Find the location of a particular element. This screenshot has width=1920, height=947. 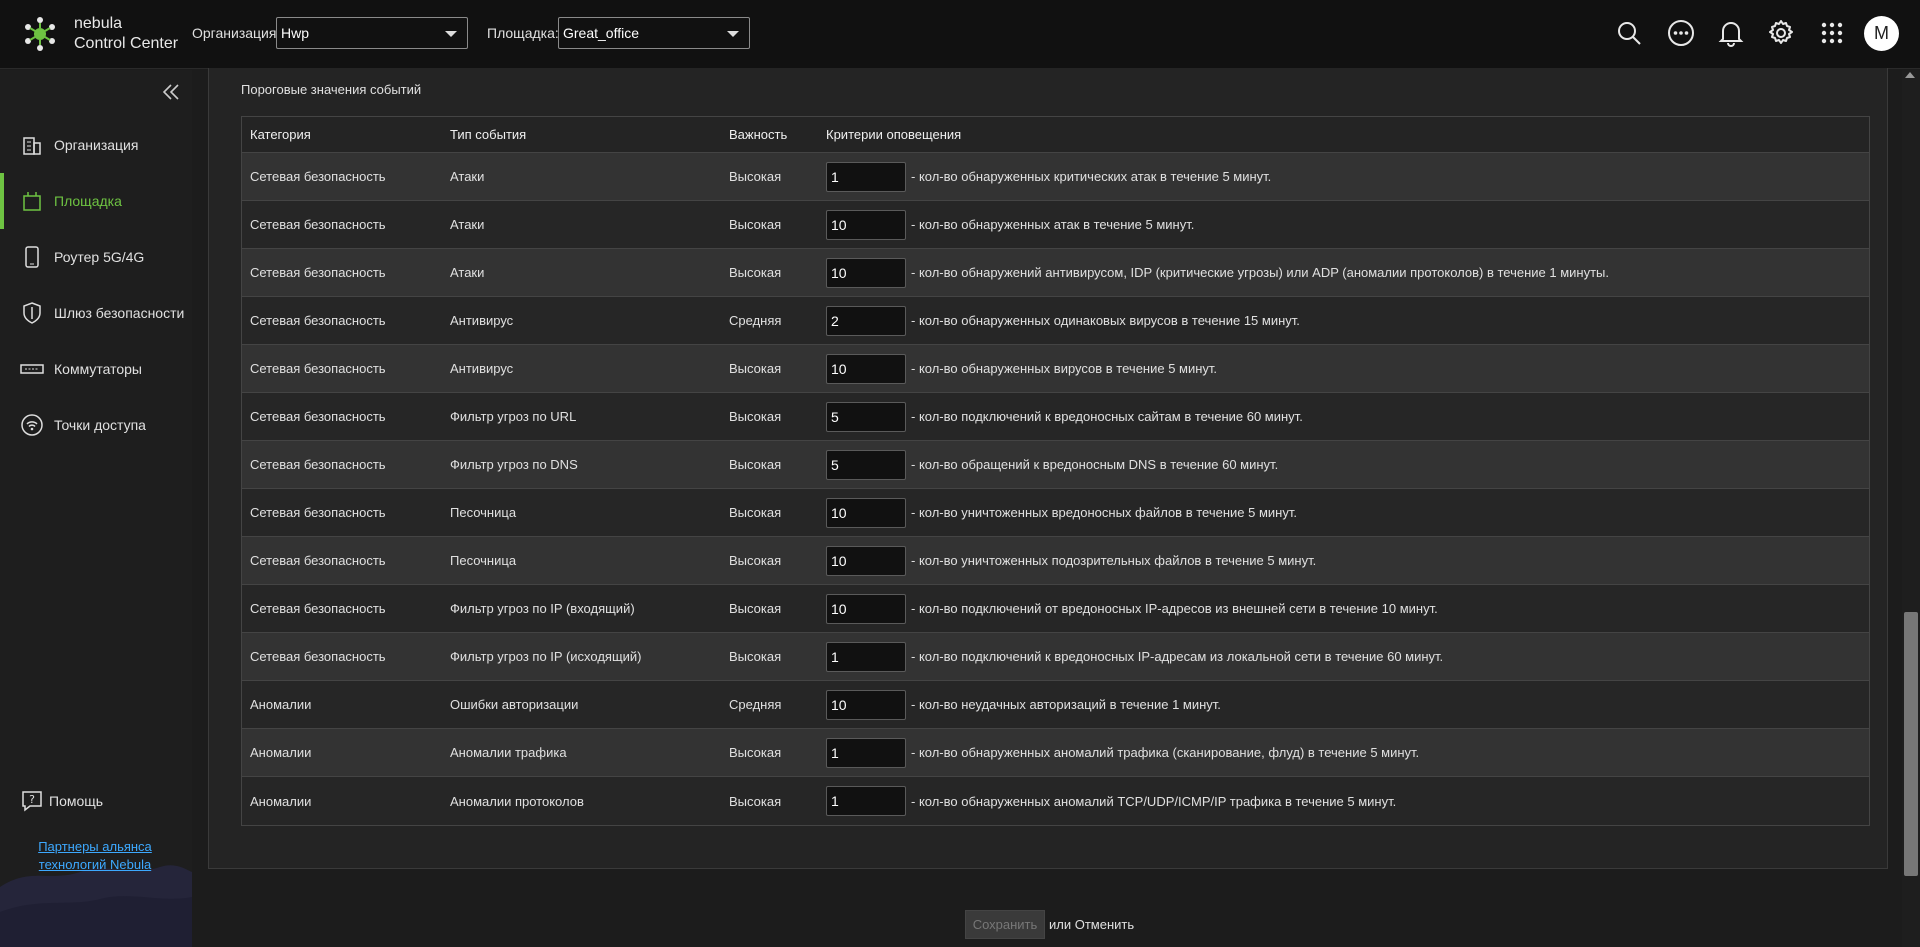

partners-link: Партнеры альянса технологий Nebula is located at coordinates (95, 856).